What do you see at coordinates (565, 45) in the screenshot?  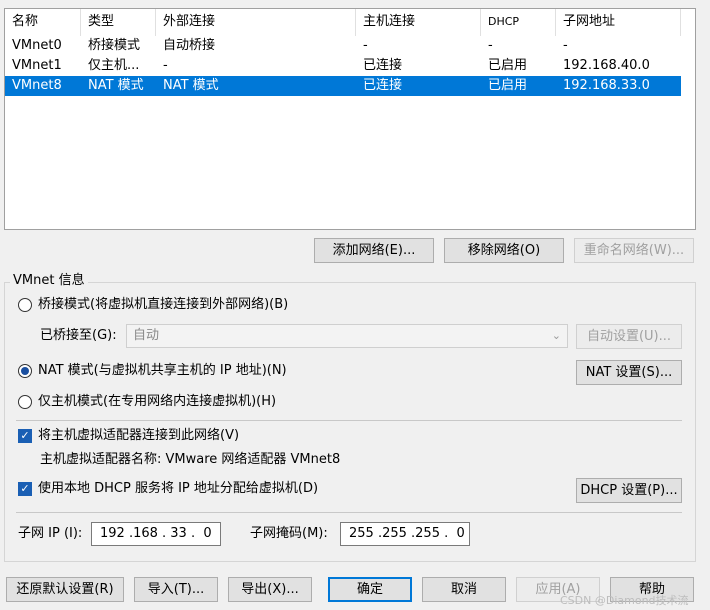 I see `cell-subnet: -` at bounding box center [565, 45].